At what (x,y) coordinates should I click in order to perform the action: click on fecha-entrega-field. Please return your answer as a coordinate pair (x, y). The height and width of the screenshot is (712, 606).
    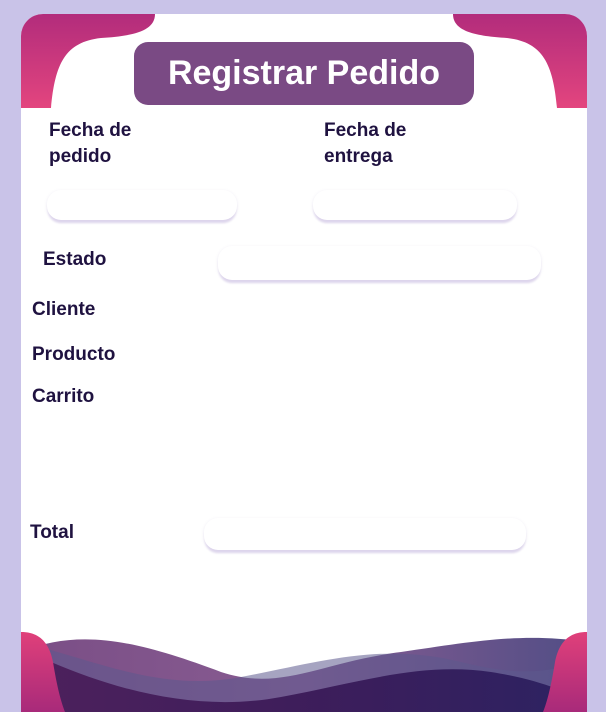
    Looking at the image, I should click on (415, 205).